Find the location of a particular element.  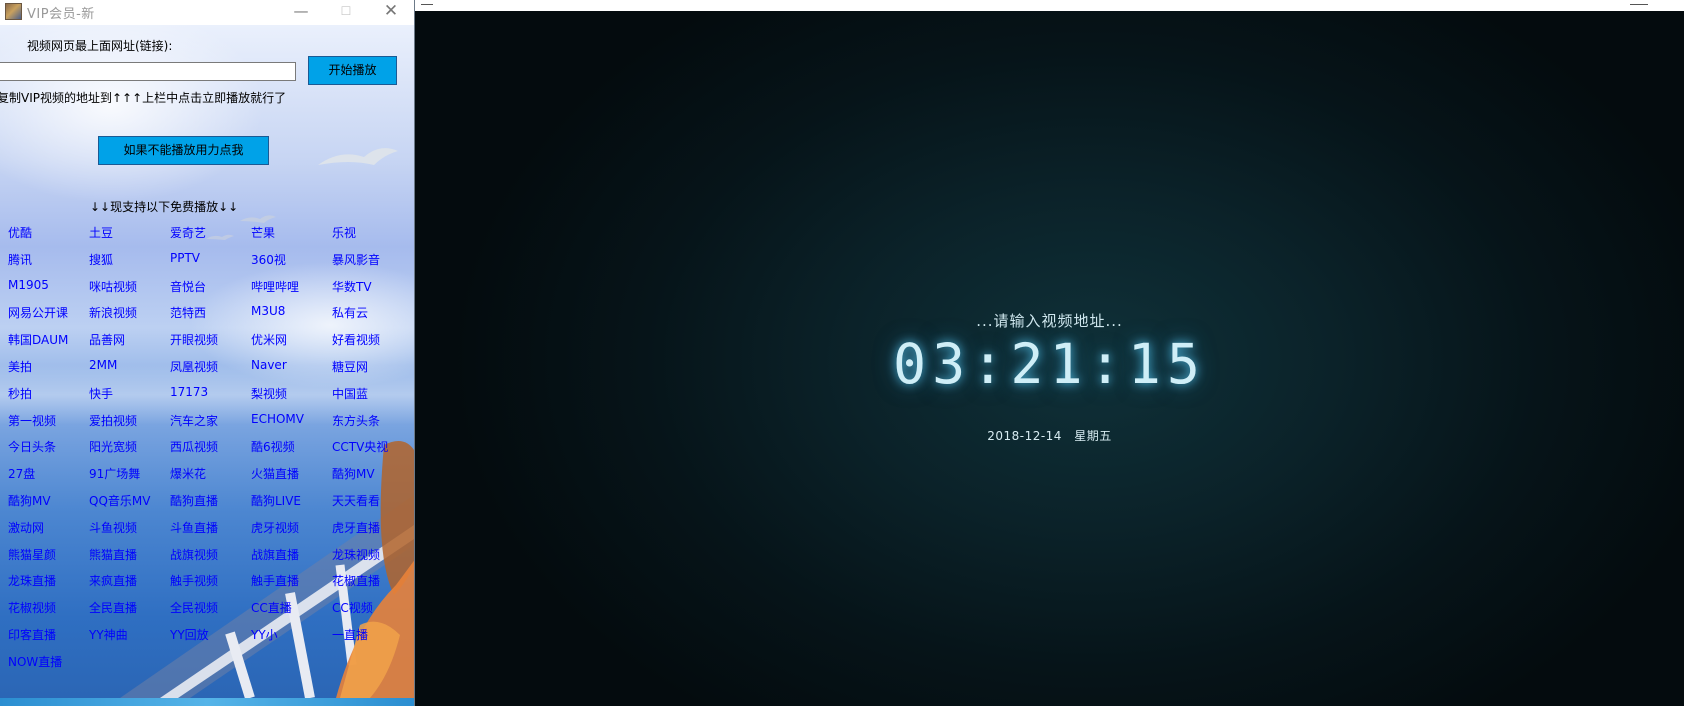

site-link: 土豆 is located at coordinates (101, 232).